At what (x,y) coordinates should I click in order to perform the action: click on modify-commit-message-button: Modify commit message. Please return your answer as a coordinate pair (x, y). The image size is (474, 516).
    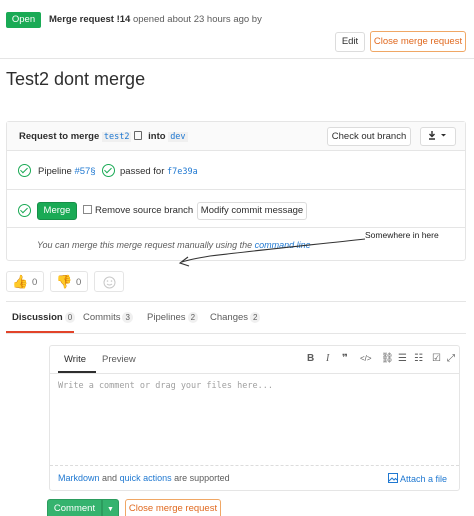
    Looking at the image, I should click on (252, 211).